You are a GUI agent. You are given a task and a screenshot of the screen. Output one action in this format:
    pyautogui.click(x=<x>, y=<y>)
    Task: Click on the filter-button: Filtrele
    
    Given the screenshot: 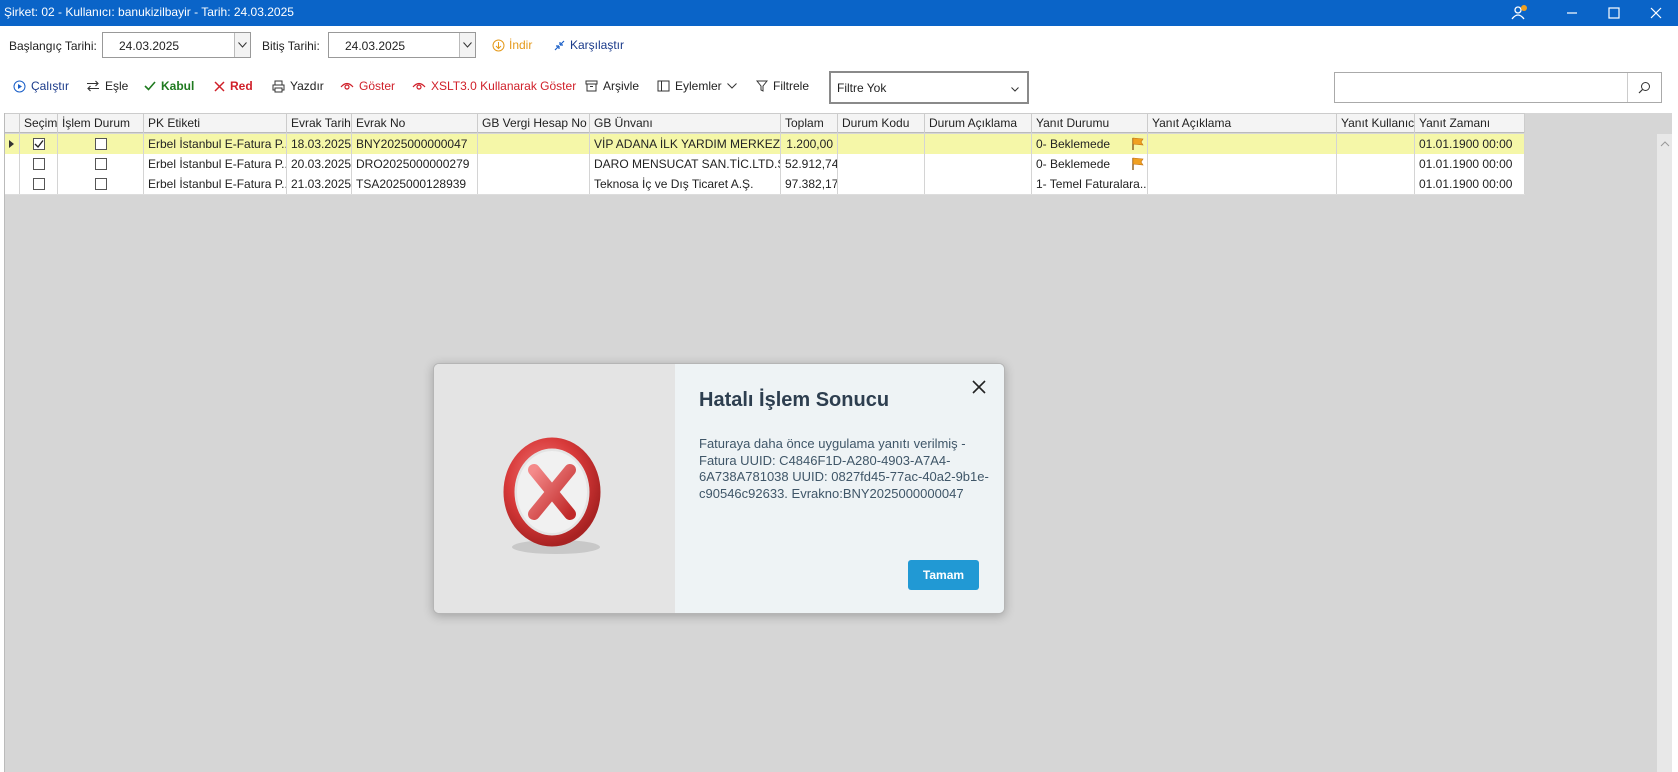 What is the action you would take?
    pyautogui.click(x=782, y=86)
    